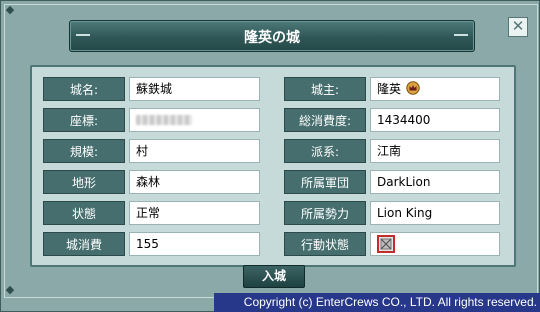 The image size is (540, 312). What do you see at coordinates (389, 89) in the screenshot?
I see `owner-name: 隆英` at bounding box center [389, 89].